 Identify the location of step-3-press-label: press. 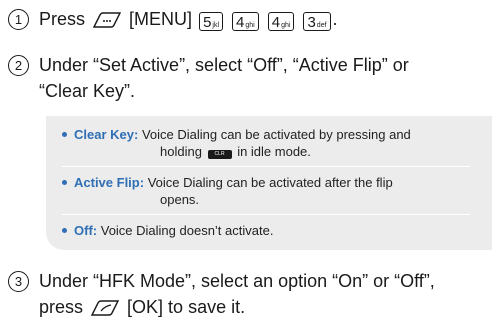
(61, 307).